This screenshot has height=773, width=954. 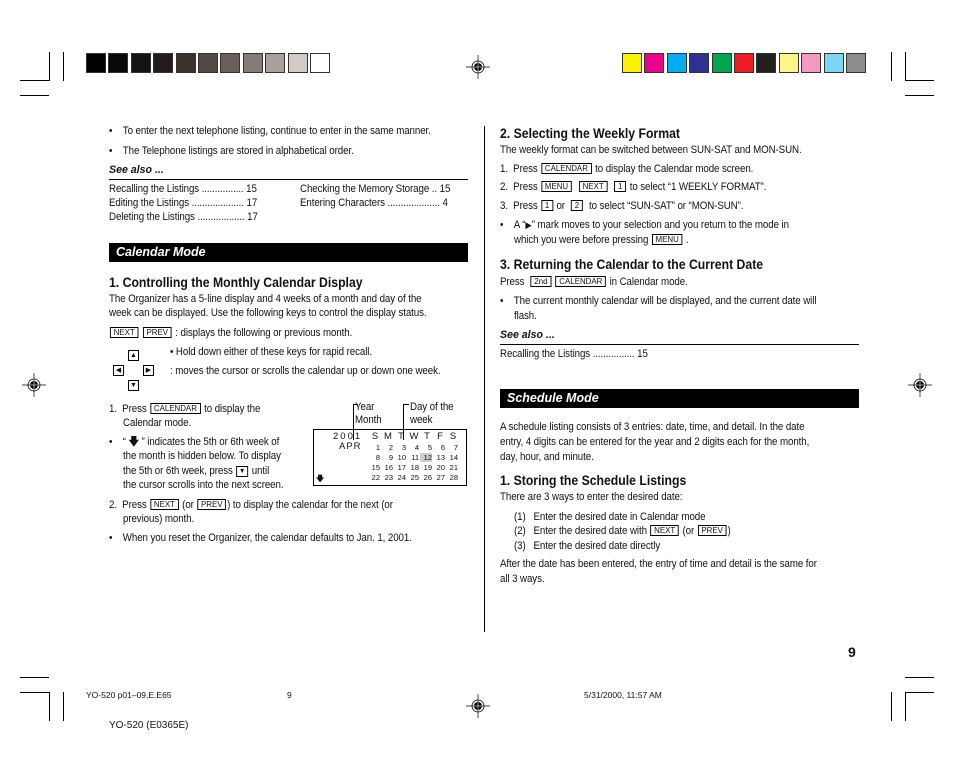 I want to click on step-text: Calendar mode., so click(x=157, y=423).